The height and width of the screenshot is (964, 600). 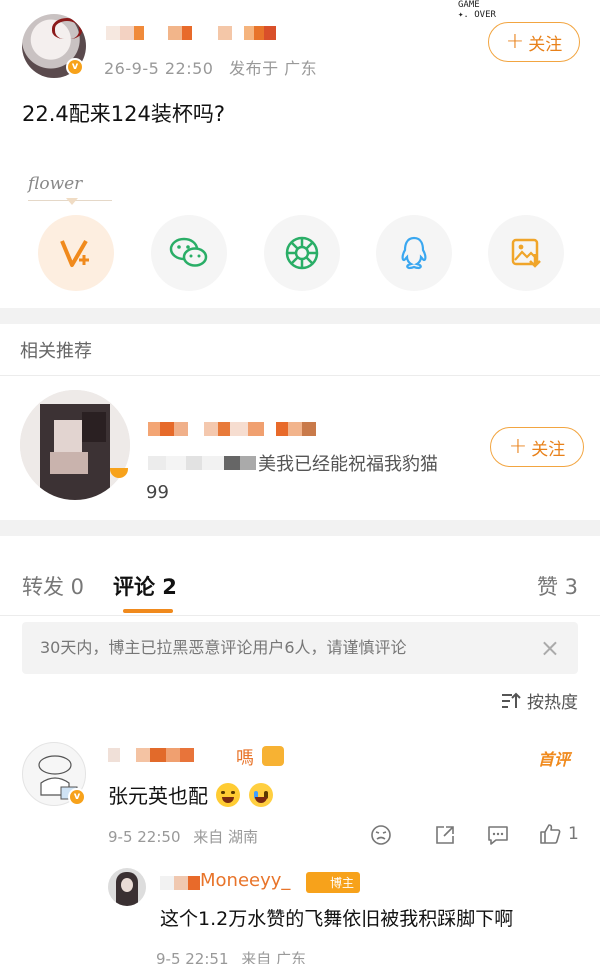 I want to click on comment-text-row: 张元英也配, so click(x=190, y=794).